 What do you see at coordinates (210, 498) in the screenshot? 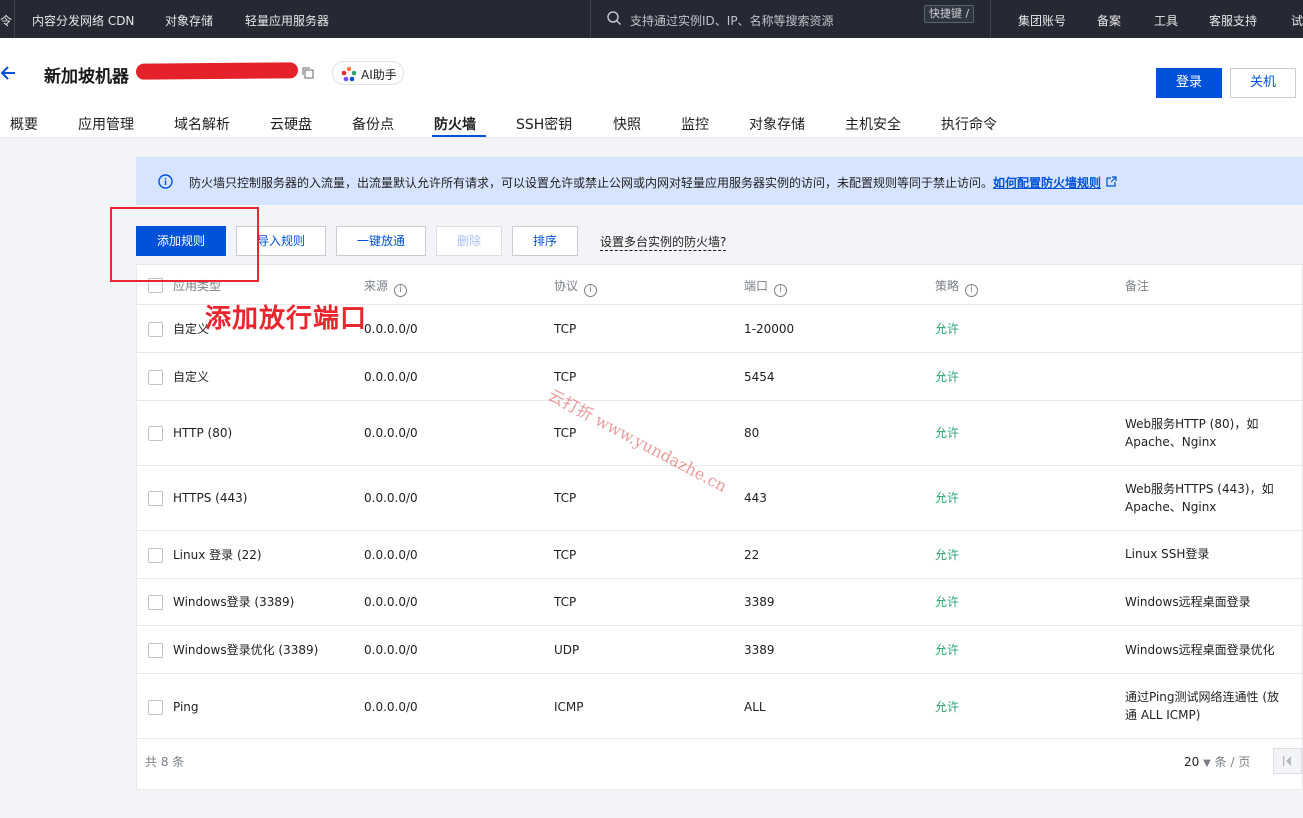
I see `cell-app-type: HTTPS (443)` at bounding box center [210, 498].